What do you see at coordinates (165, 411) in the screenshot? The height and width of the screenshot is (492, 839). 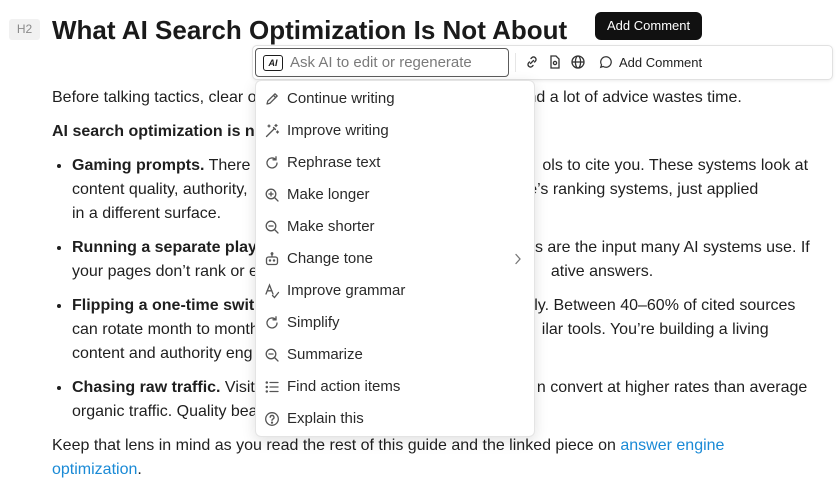 I see `bullet-line: organic traffic. Quality bea` at bounding box center [165, 411].